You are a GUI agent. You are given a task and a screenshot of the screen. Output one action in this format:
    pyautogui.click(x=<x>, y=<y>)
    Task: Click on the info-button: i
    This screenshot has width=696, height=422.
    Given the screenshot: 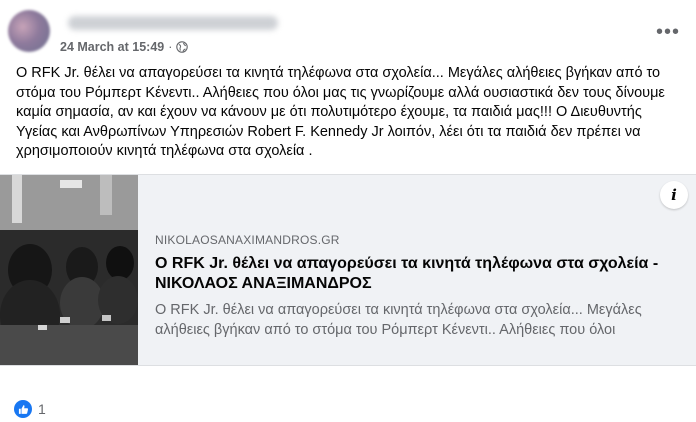 What is the action you would take?
    pyautogui.click(x=674, y=195)
    